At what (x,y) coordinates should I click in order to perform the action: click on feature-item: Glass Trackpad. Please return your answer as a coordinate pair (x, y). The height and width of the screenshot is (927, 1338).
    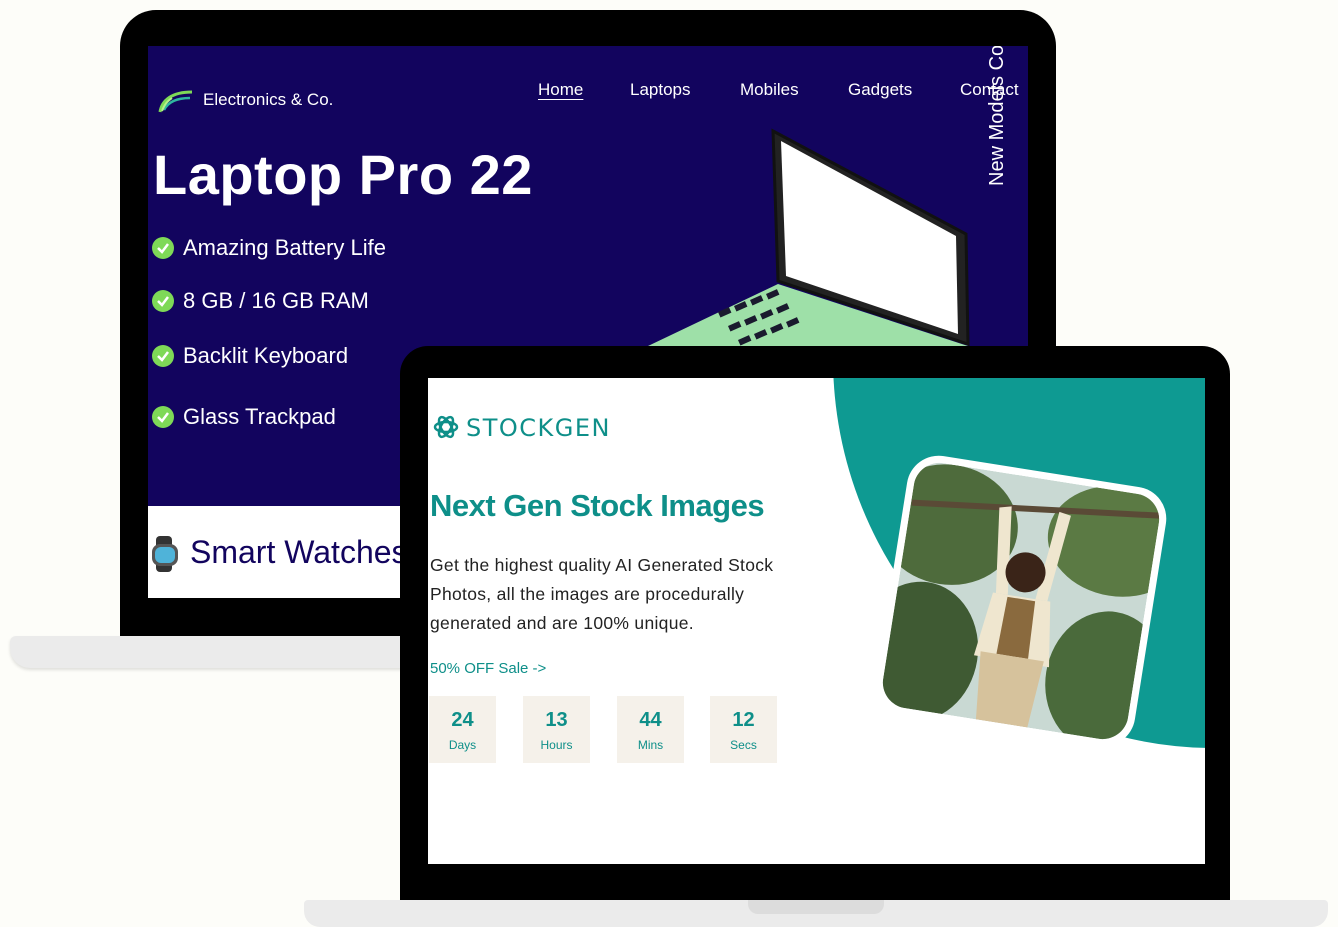
    Looking at the image, I should click on (244, 417).